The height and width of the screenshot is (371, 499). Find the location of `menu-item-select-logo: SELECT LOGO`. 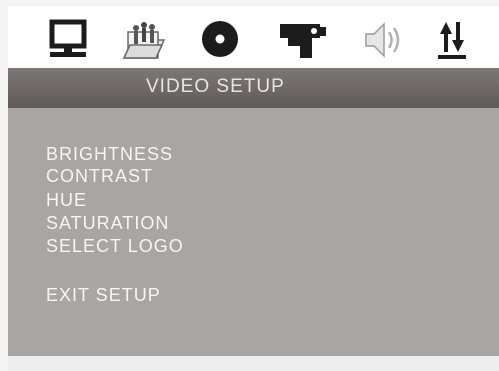

menu-item-select-logo: SELECT LOGO is located at coordinates (115, 246).